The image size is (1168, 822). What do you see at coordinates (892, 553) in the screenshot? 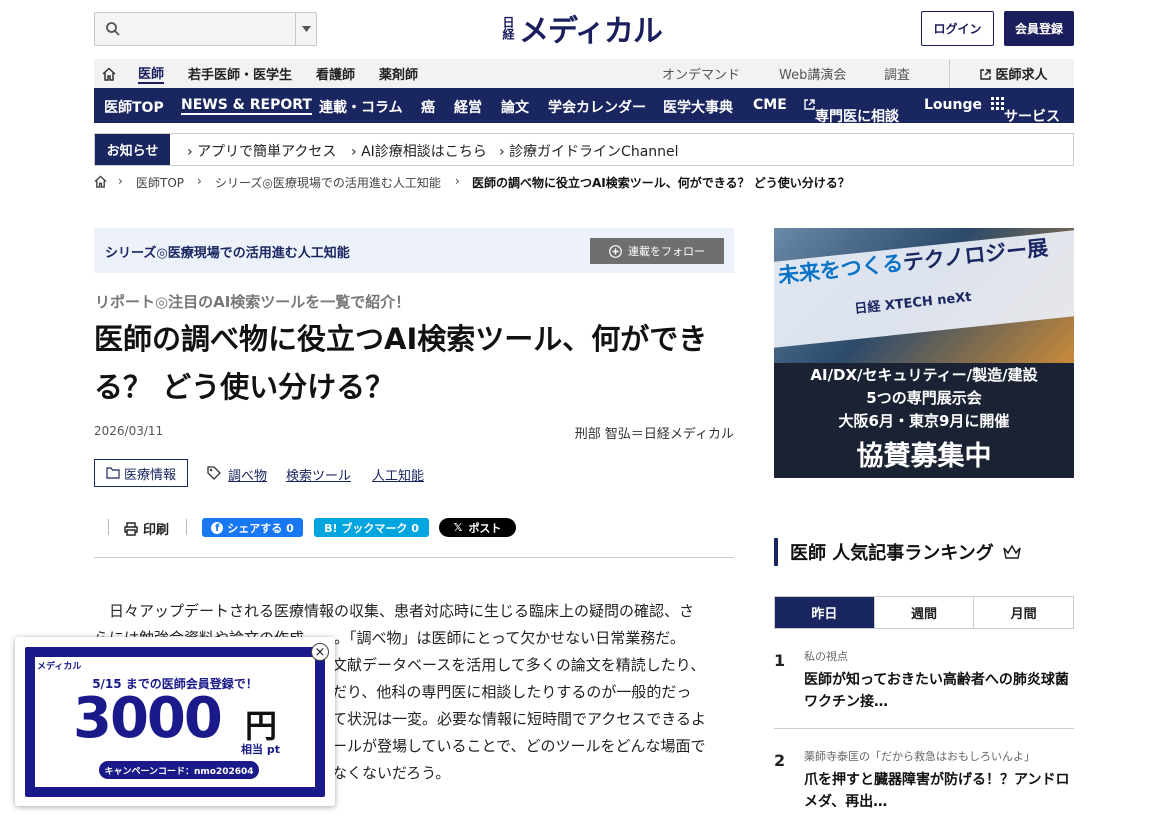
I see `ranking-title: 医師 人気記事ランキング` at bounding box center [892, 553].